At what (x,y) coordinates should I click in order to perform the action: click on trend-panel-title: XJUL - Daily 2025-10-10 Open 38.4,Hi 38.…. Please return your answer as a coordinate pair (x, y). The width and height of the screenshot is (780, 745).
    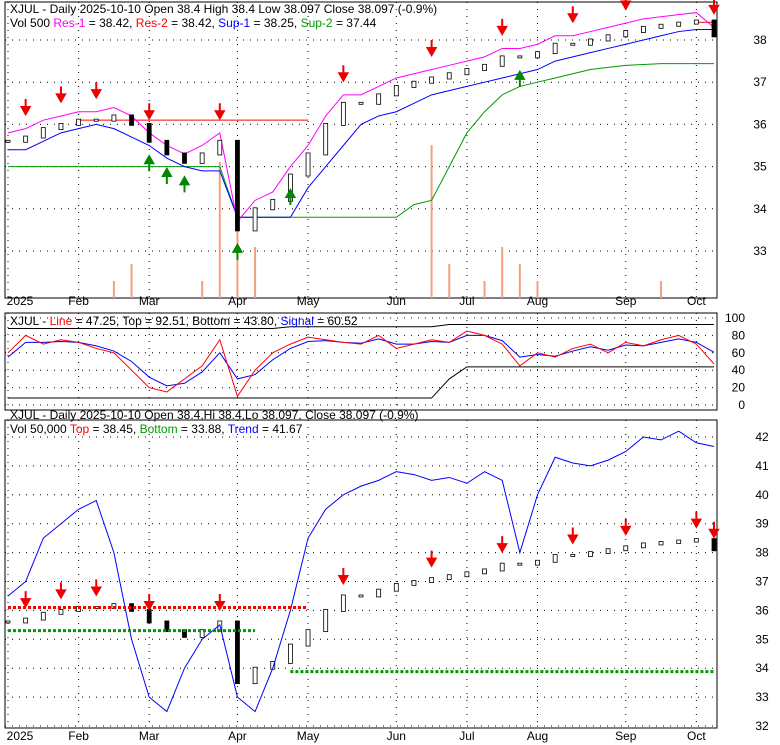
    Looking at the image, I should click on (214, 415).